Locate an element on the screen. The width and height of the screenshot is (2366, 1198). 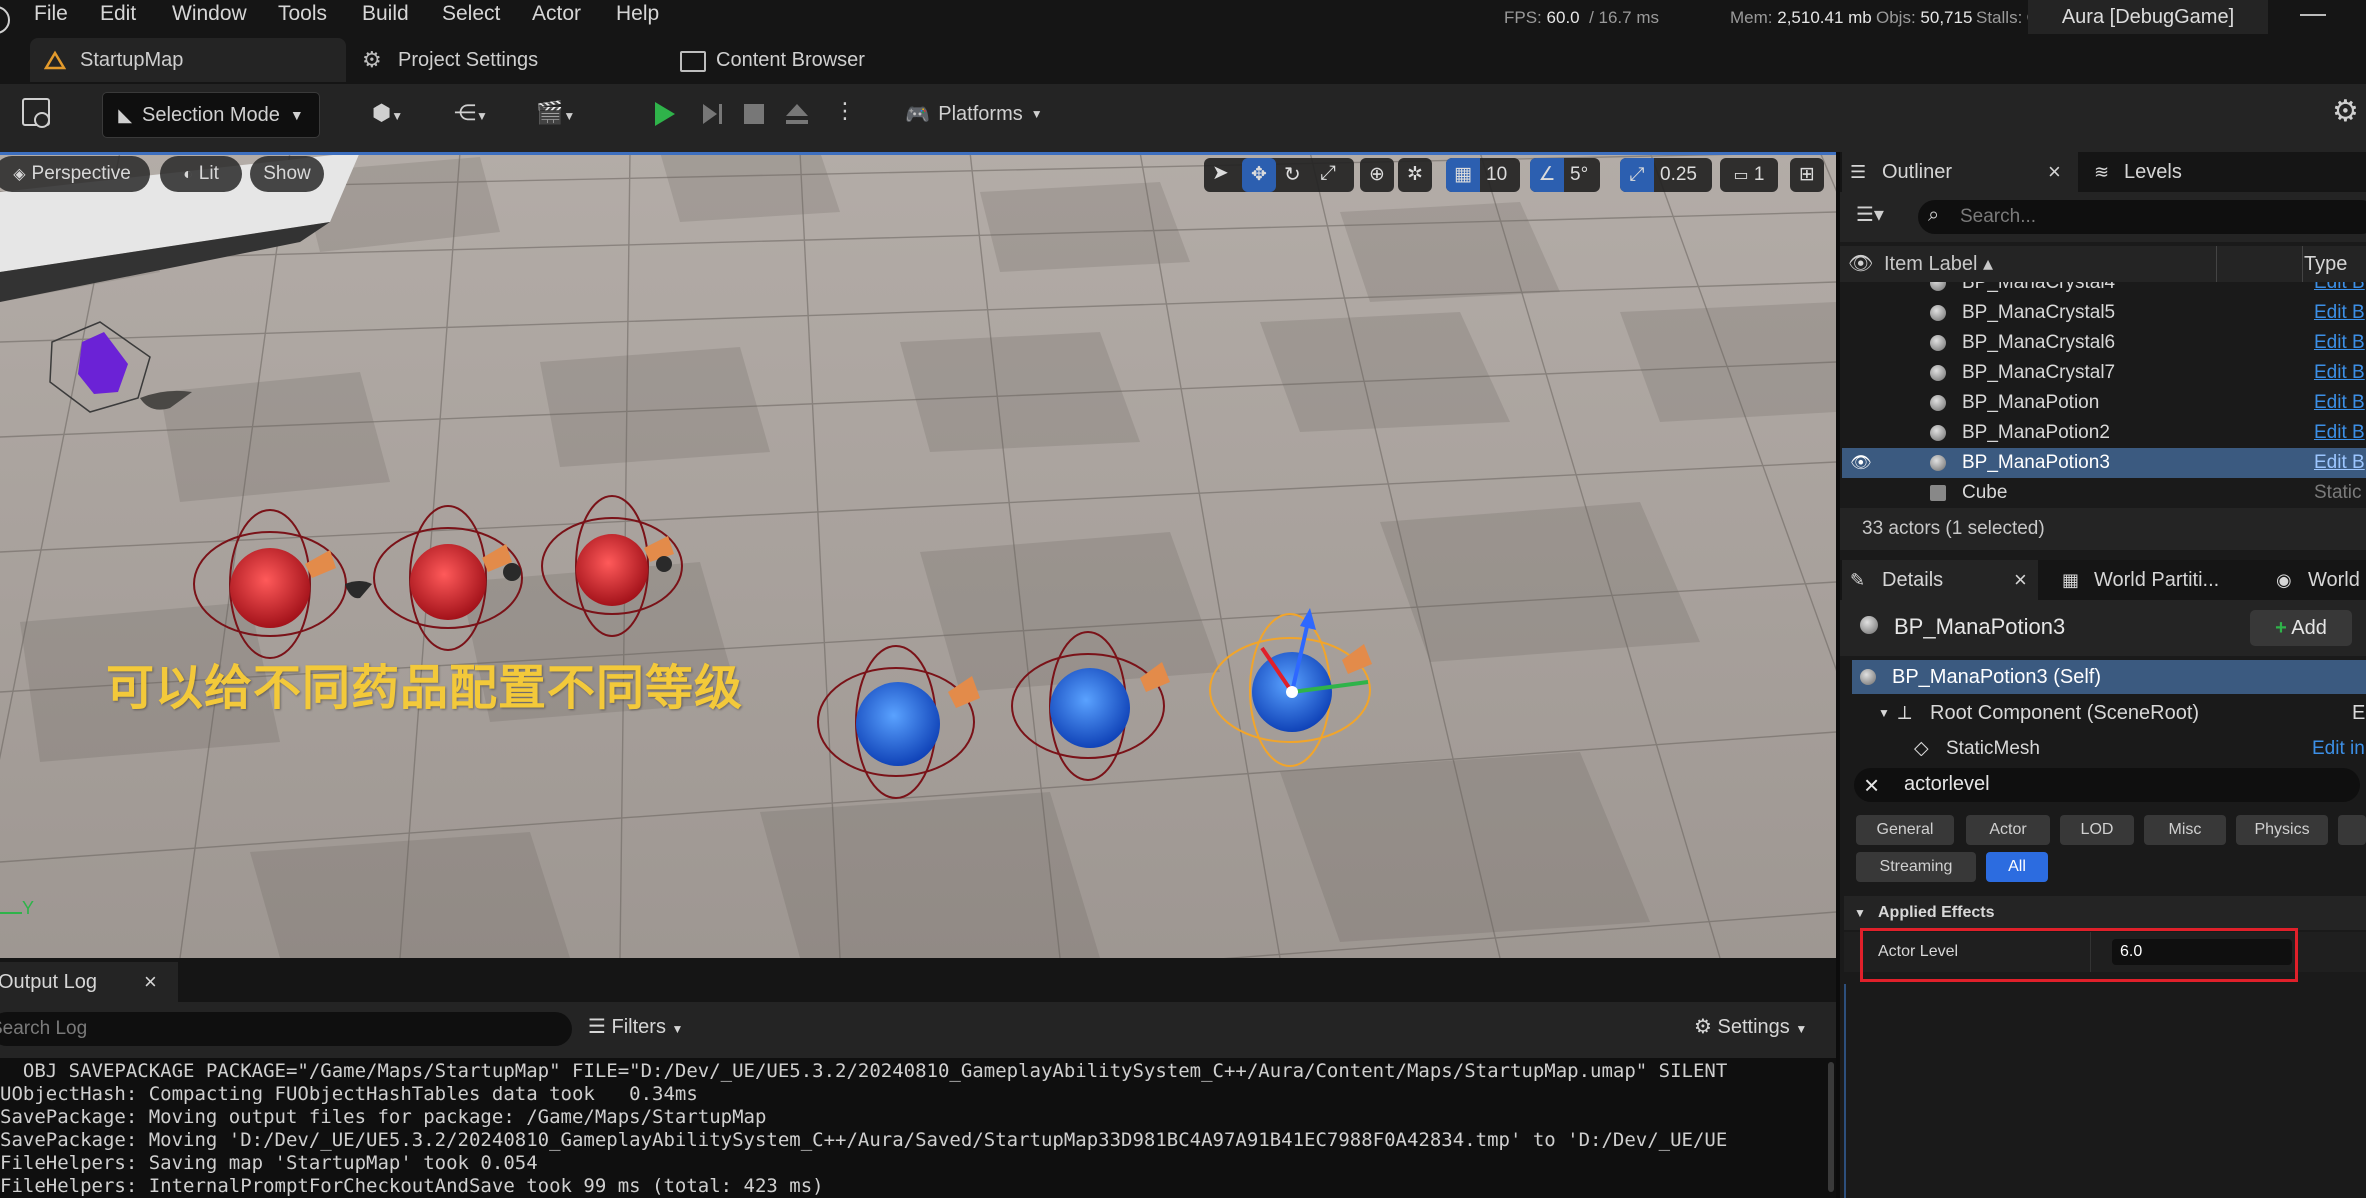
col-item-label-text: Item Label is located at coordinates (1931, 264).